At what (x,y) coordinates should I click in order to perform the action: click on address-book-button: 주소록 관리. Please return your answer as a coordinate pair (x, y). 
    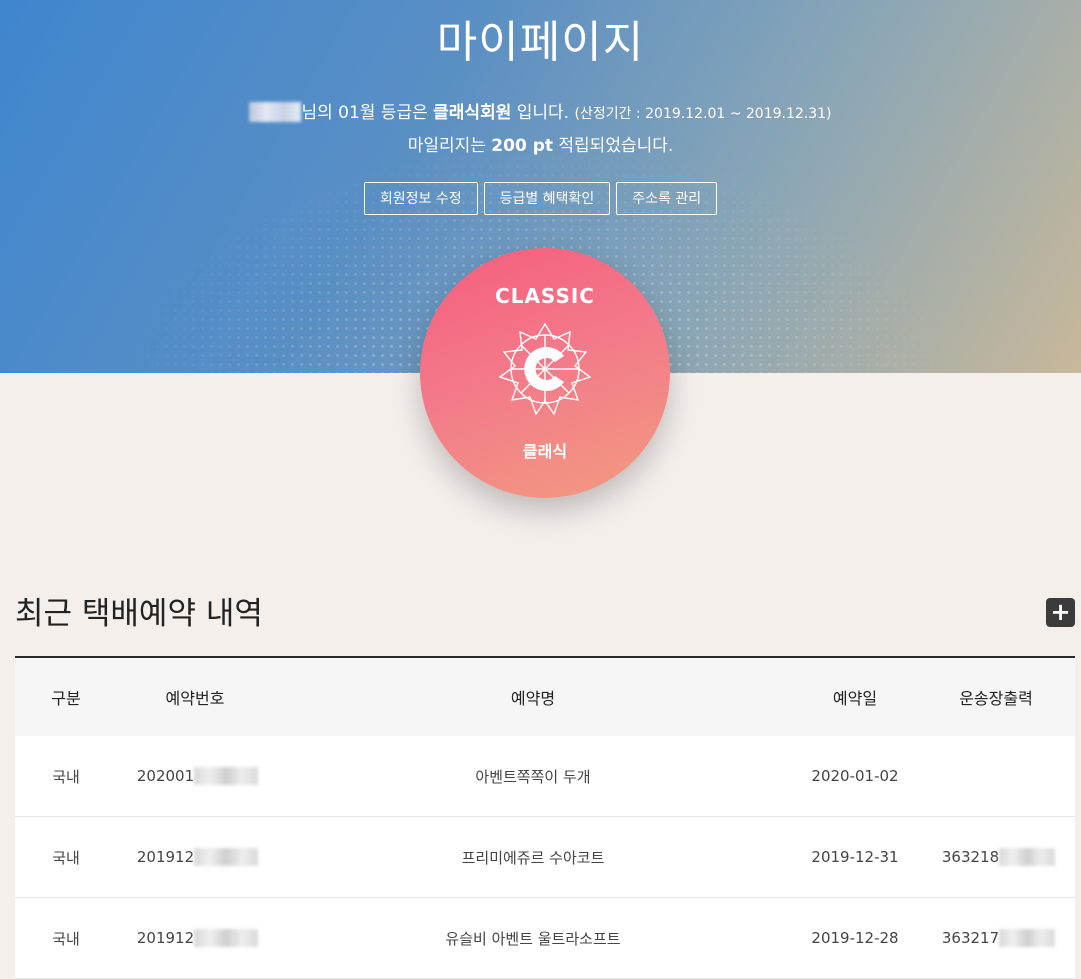
    Looking at the image, I should click on (667, 198).